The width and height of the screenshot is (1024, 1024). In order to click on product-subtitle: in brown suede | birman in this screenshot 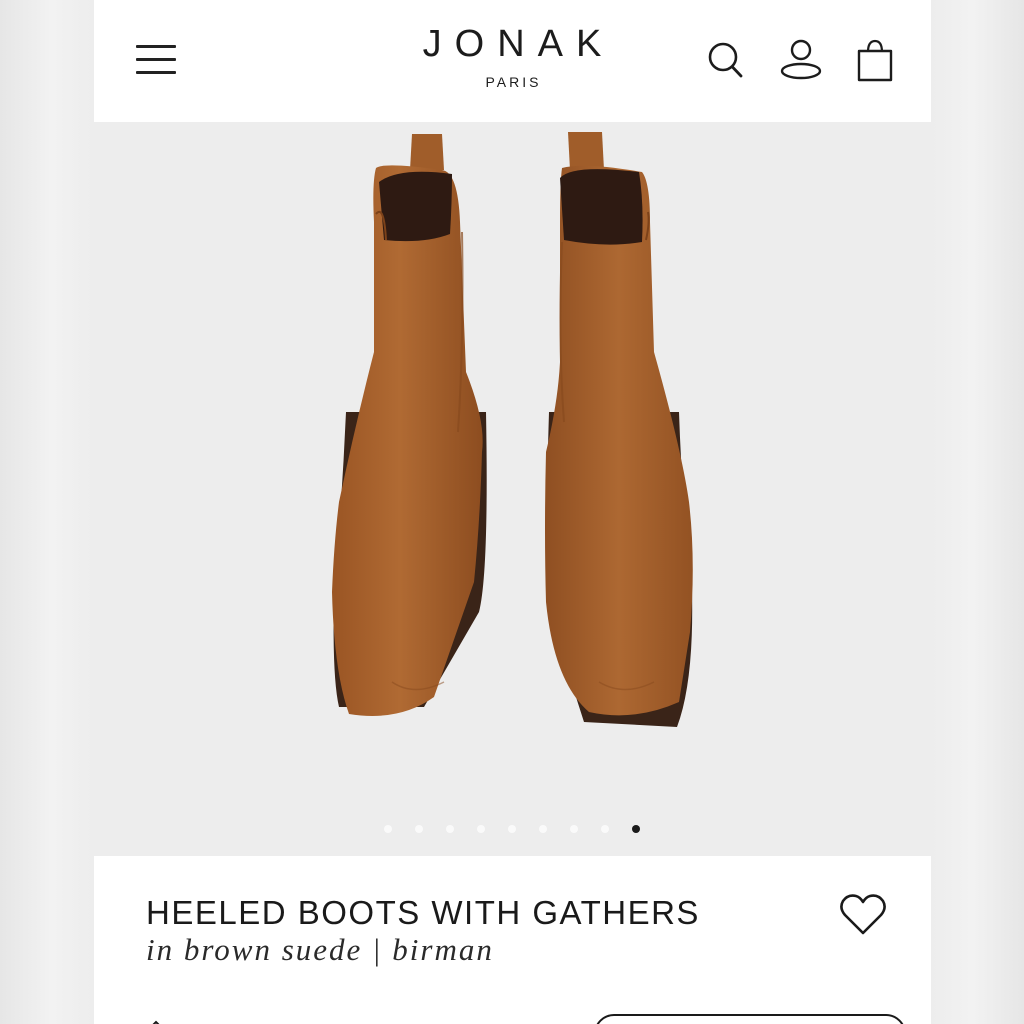, I will do `click(320, 949)`.